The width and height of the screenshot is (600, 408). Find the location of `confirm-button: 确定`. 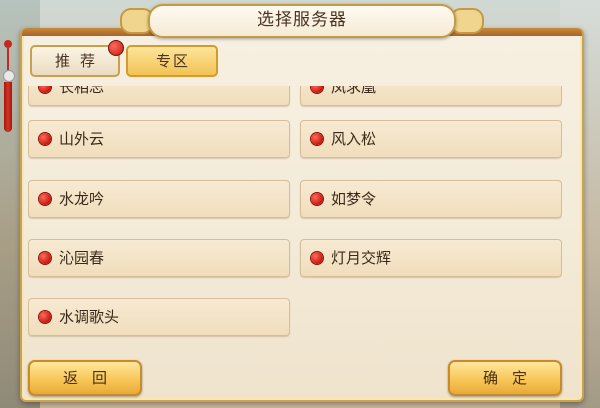

confirm-button: 确定 is located at coordinates (505, 378).